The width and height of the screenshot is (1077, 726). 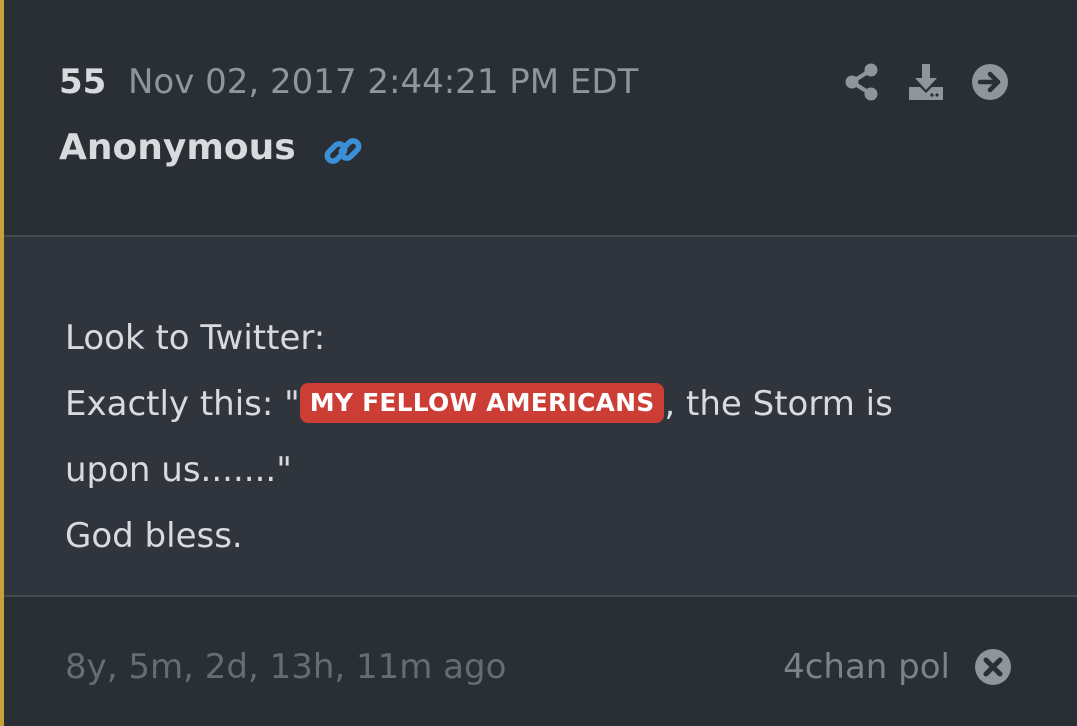 I want to click on body-line-2-suffix: , the Storm is, so click(x=778, y=404).